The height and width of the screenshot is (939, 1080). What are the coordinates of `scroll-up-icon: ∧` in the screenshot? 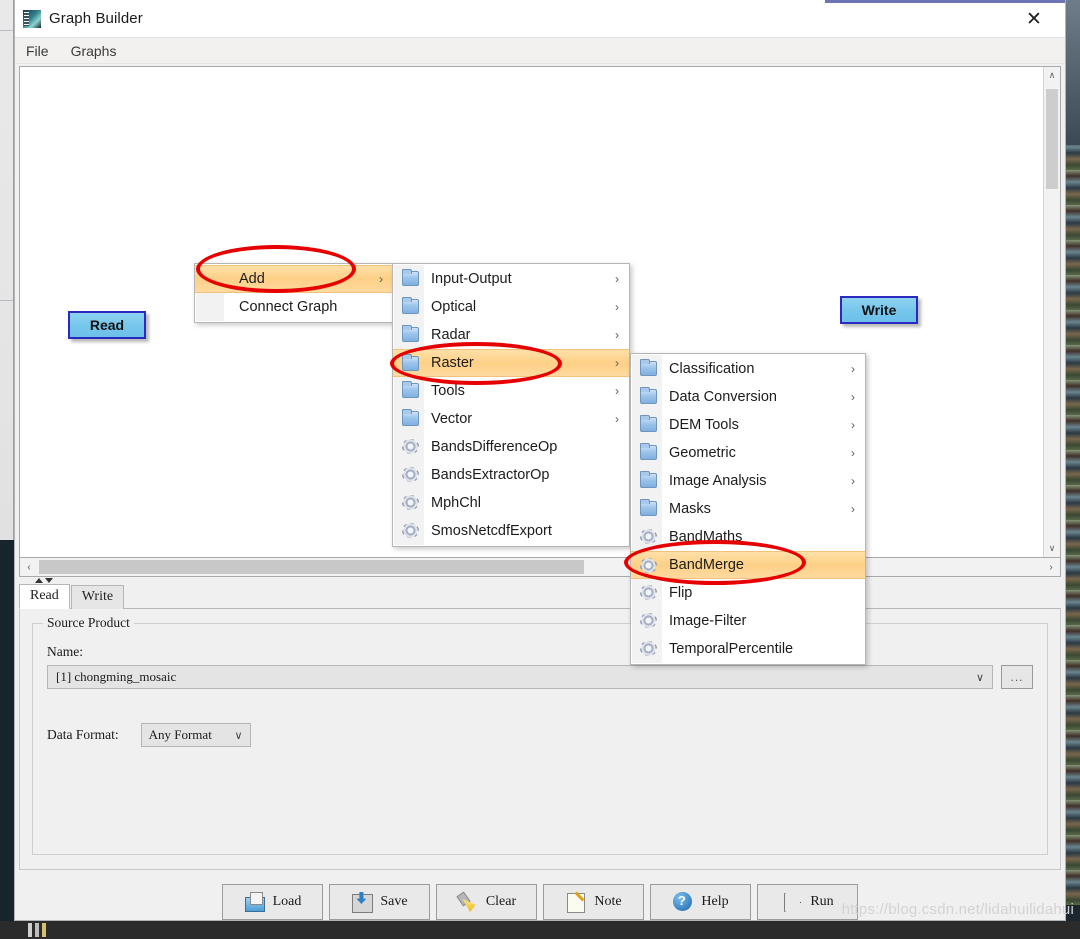 It's located at (1052, 75).